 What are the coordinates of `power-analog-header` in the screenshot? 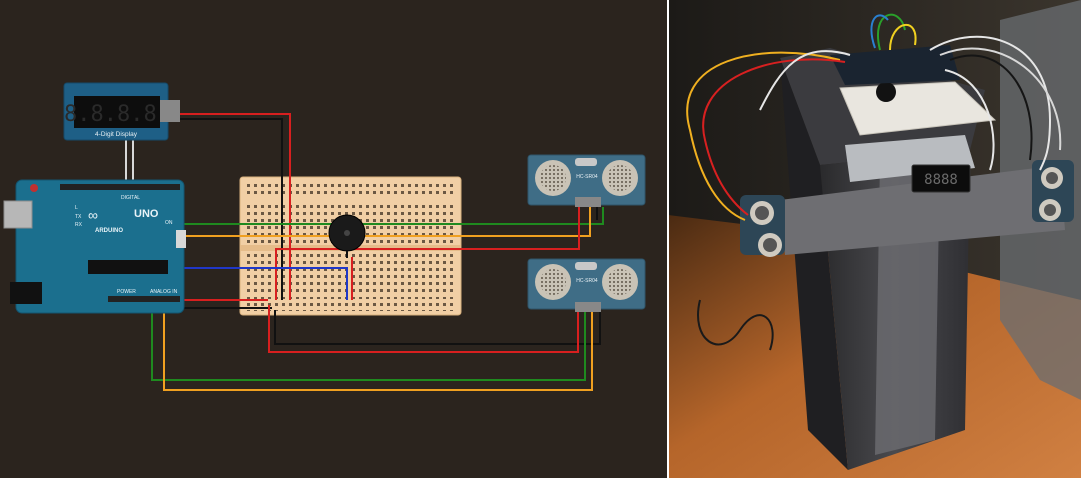 It's located at (144, 299).